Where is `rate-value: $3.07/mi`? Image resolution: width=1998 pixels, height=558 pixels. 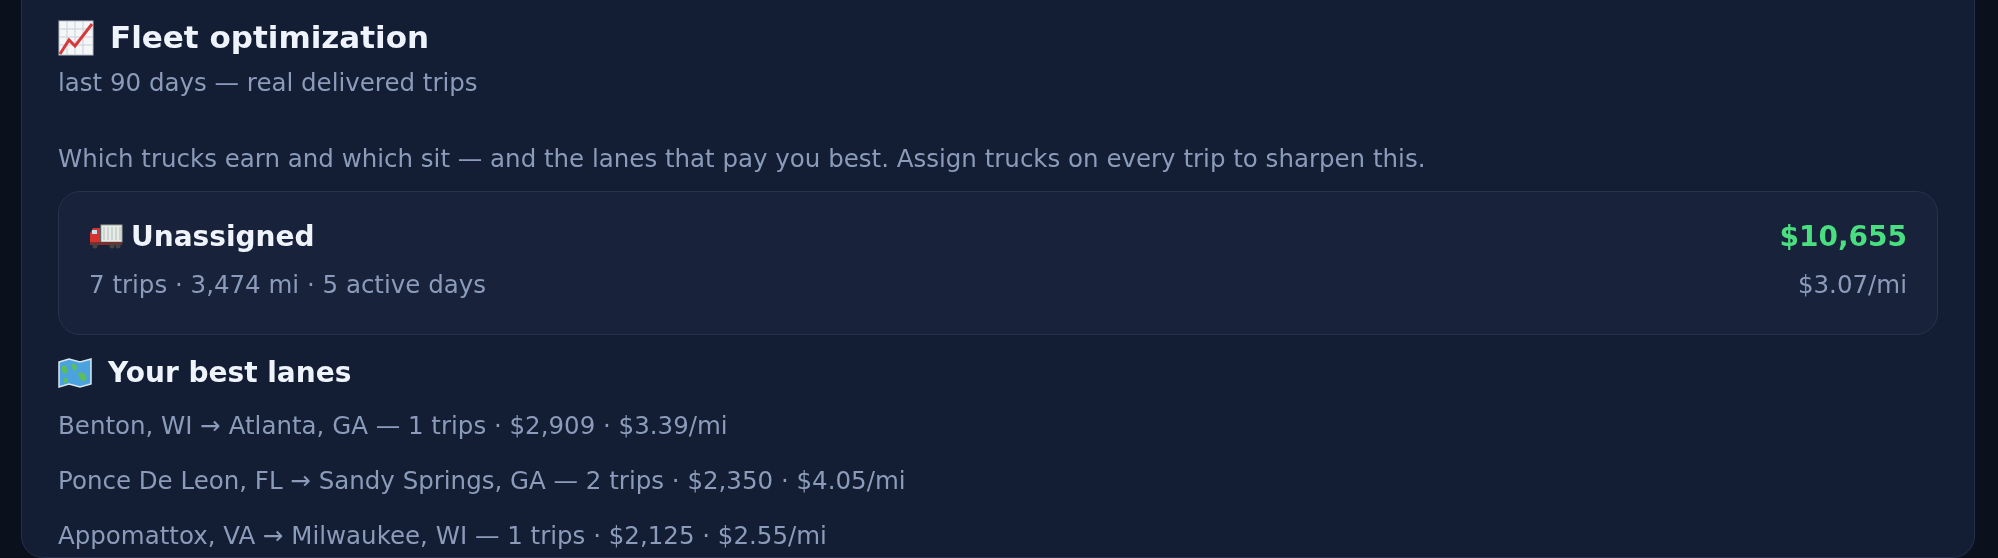
rate-value: $3.07/mi is located at coordinates (1852, 285).